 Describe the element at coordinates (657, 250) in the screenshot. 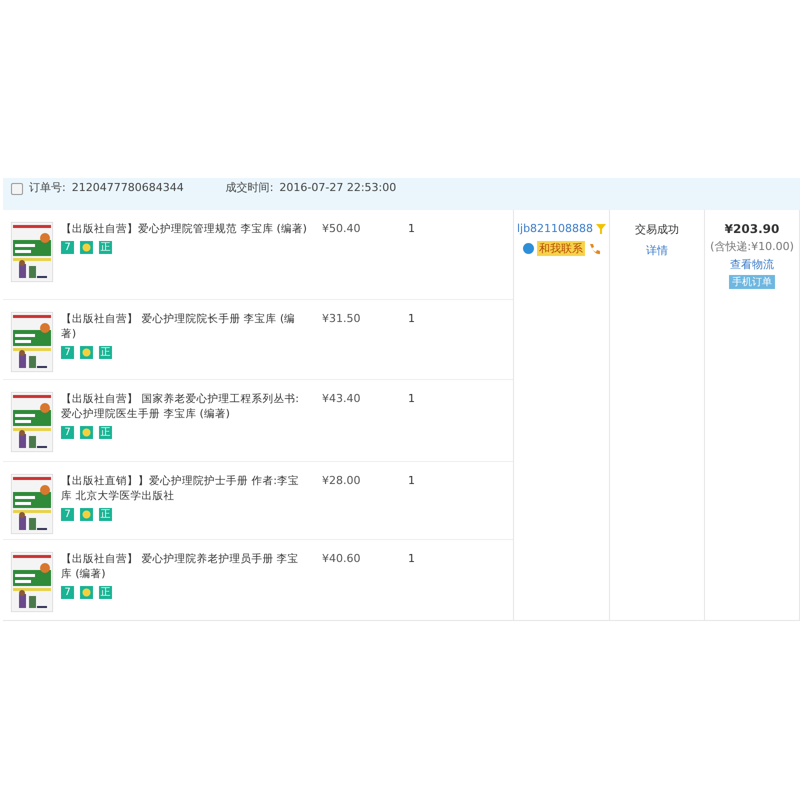

I see `details-link: 详情` at that location.